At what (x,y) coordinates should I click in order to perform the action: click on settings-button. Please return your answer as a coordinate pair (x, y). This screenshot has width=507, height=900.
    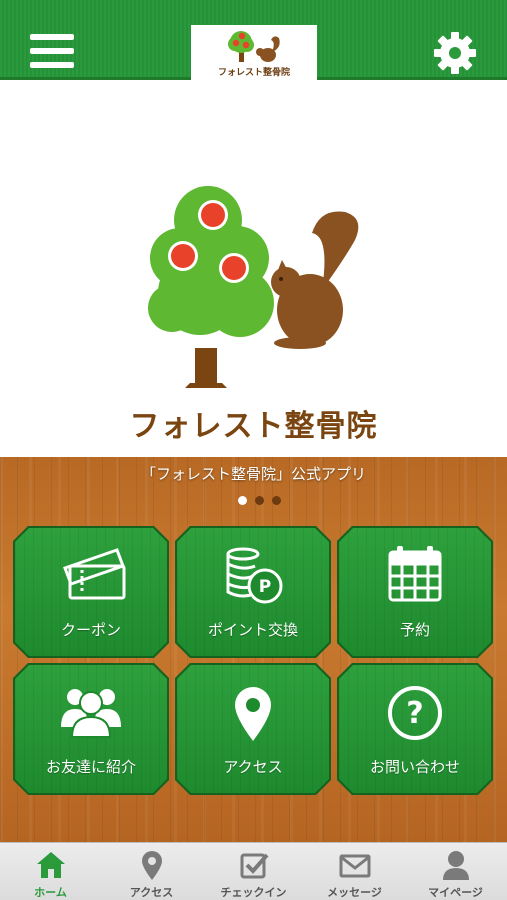
    Looking at the image, I should click on (455, 53).